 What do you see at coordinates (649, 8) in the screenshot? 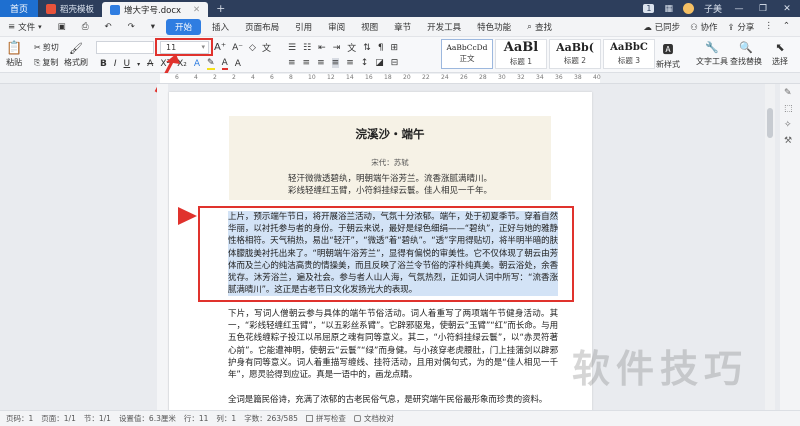
I see `notification-badge: 1` at bounding box center [649, 8].